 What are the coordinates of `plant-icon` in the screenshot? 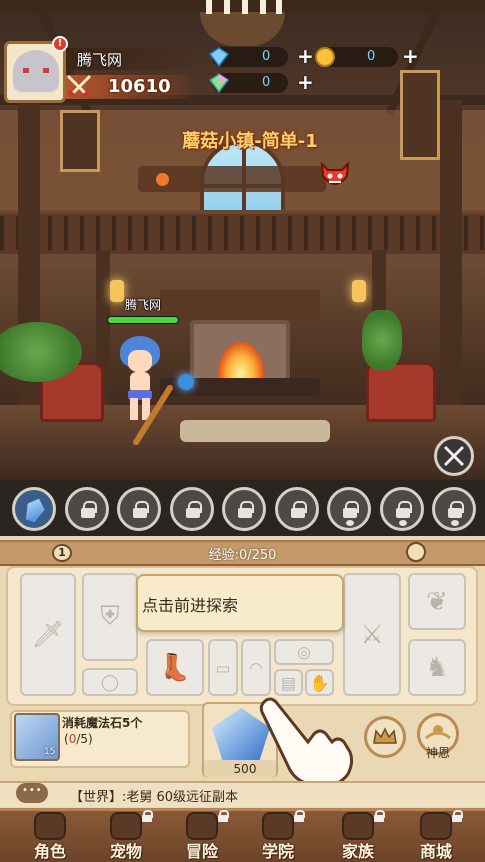 It's located at (382, 340).